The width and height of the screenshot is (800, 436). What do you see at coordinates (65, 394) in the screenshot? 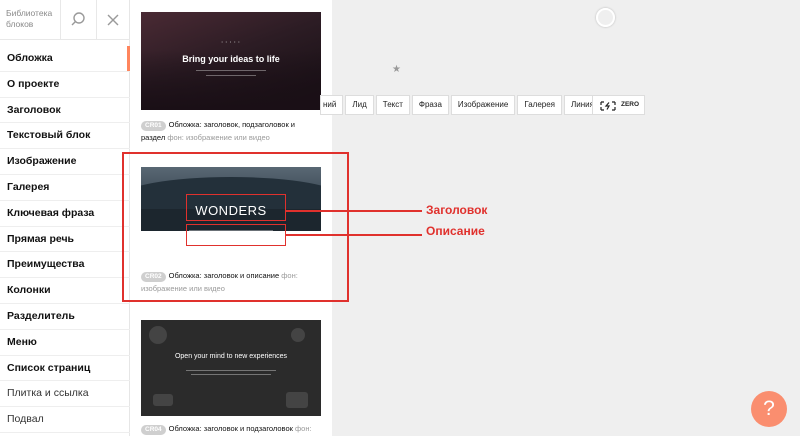
I see `sidebar-item-tiles-links: Плитка и ссылка` at bounding box center [65, 394].